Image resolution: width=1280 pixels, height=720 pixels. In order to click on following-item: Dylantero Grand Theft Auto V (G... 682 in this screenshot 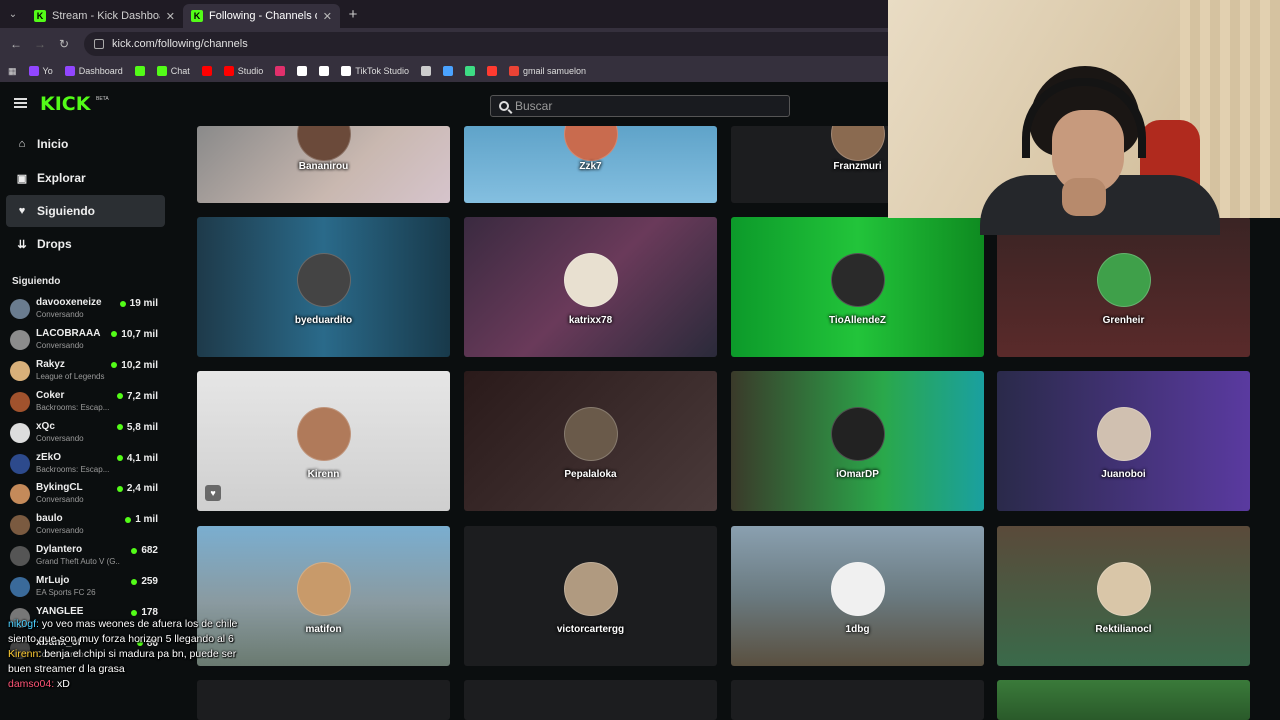, I will do `click(85, 558)`.